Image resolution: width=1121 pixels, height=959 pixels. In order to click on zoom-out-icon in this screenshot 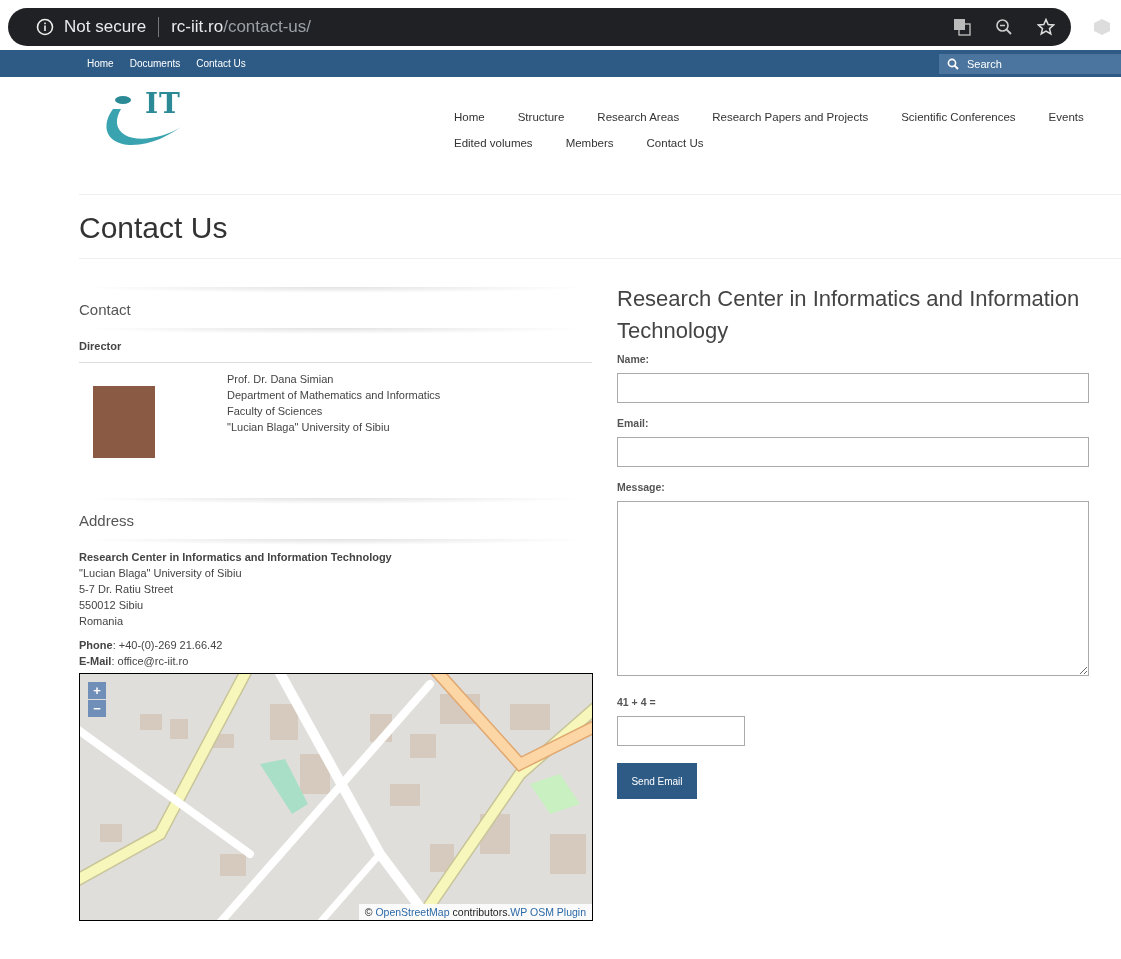, I will do `click(1004, 27)`.